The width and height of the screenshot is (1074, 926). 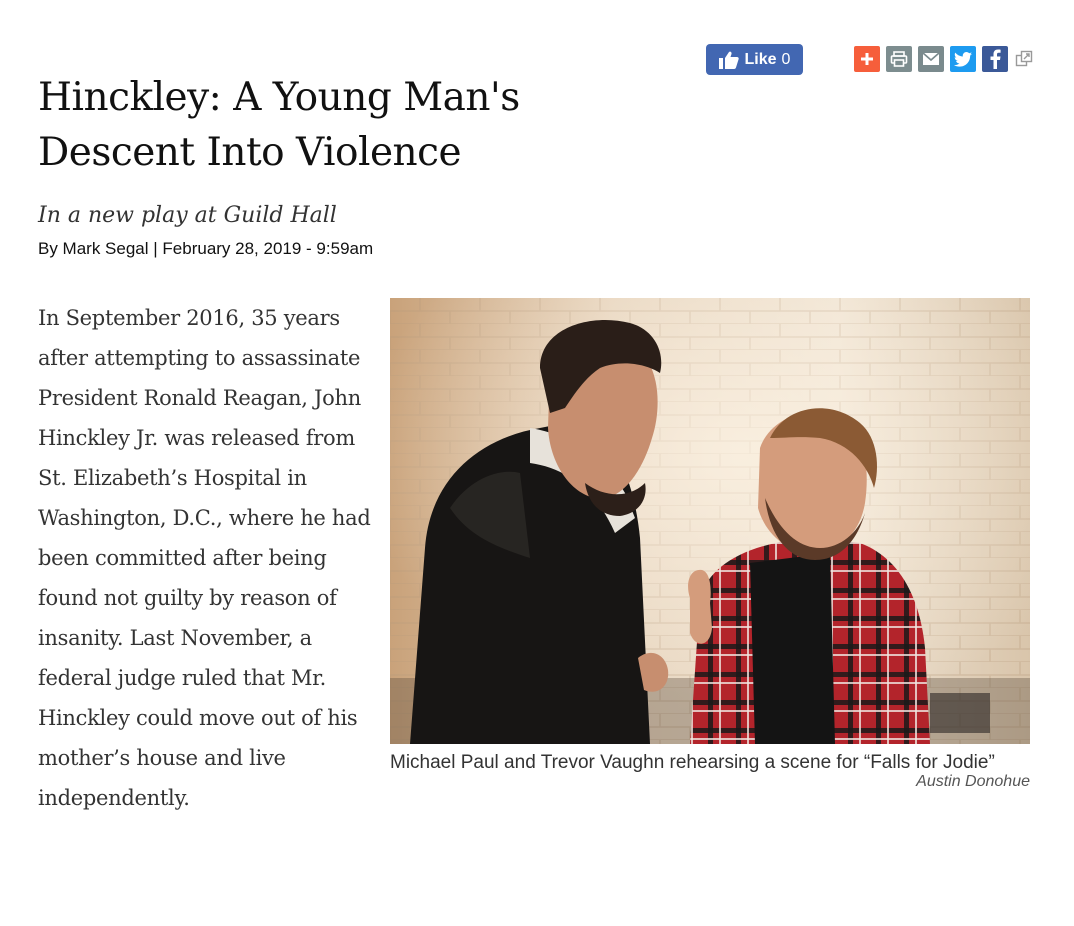 What do you see at coordinates (728, 60) in the screenshot?
I see `thumbs-up-icon` at bounding box center [728, 60].